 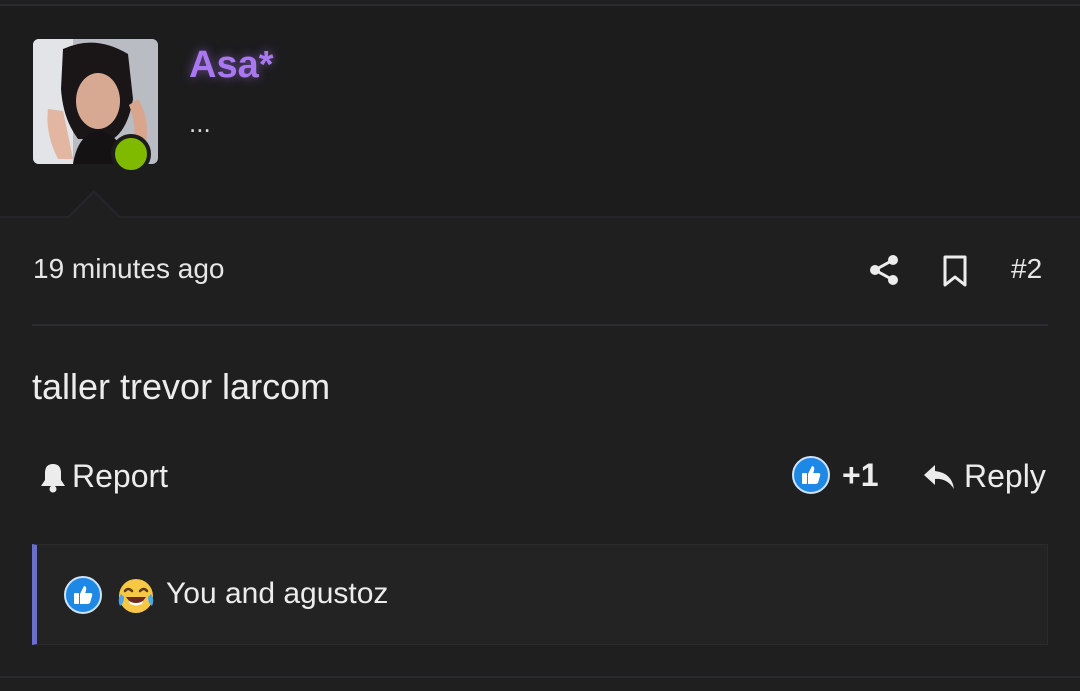 I want to click on bottom-divider, so click(x=540, y=677).